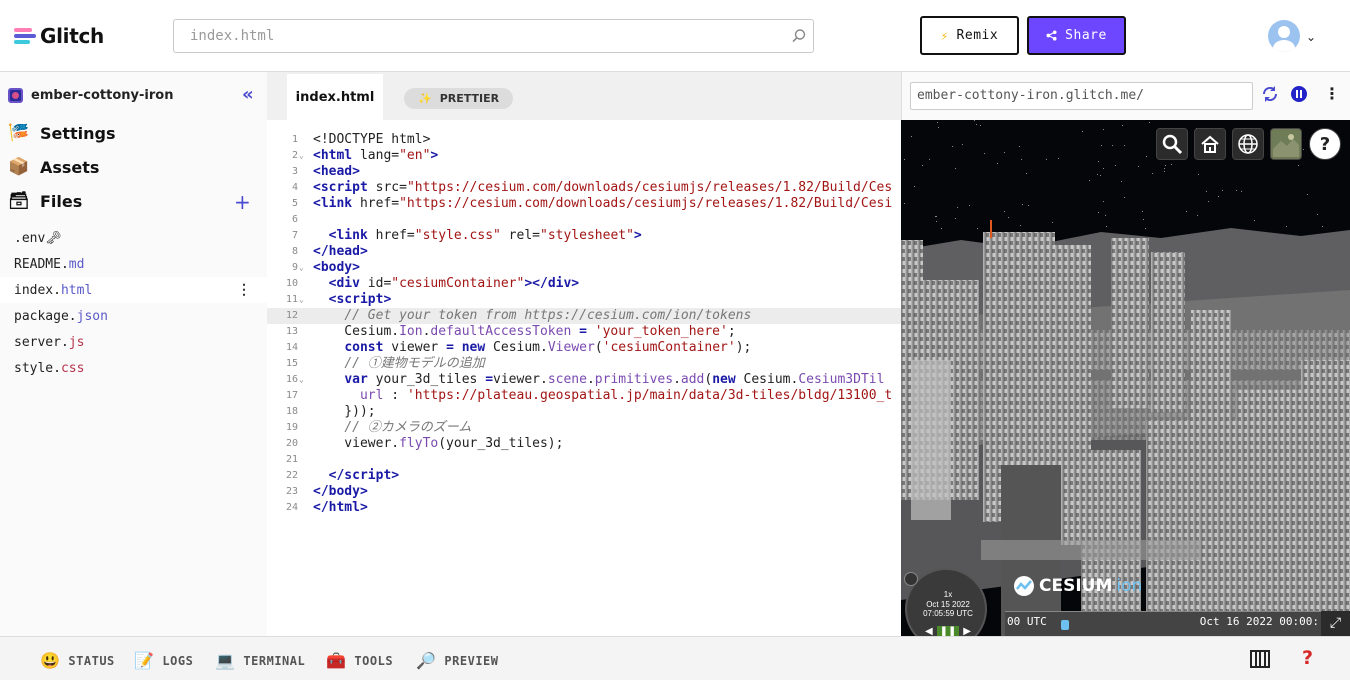 The image size is (1350, 680). Describe the element at coordinates (584, 460) in the screenshot. I see `code-line: 21` at that location.